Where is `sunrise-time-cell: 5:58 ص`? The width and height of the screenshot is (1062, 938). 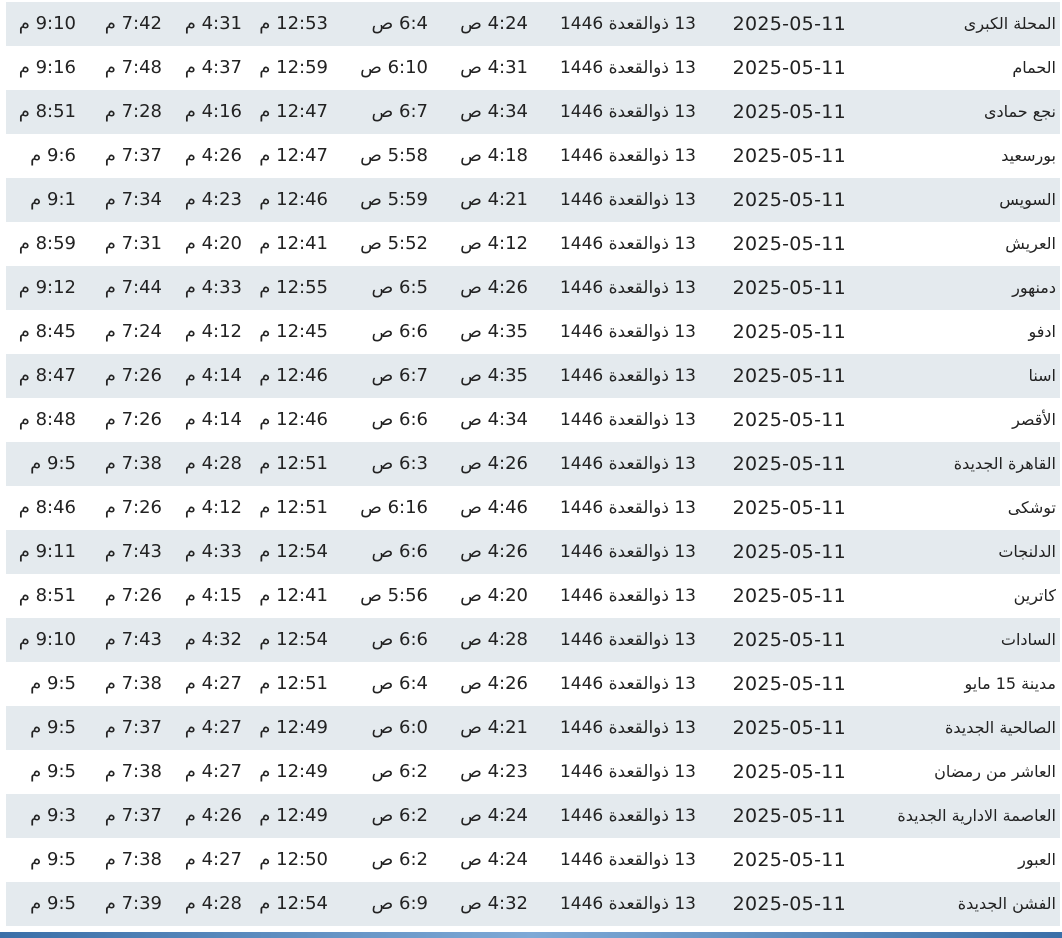 sunrise-time-cell: 5:58 ص is located at coordinates (394, 155).